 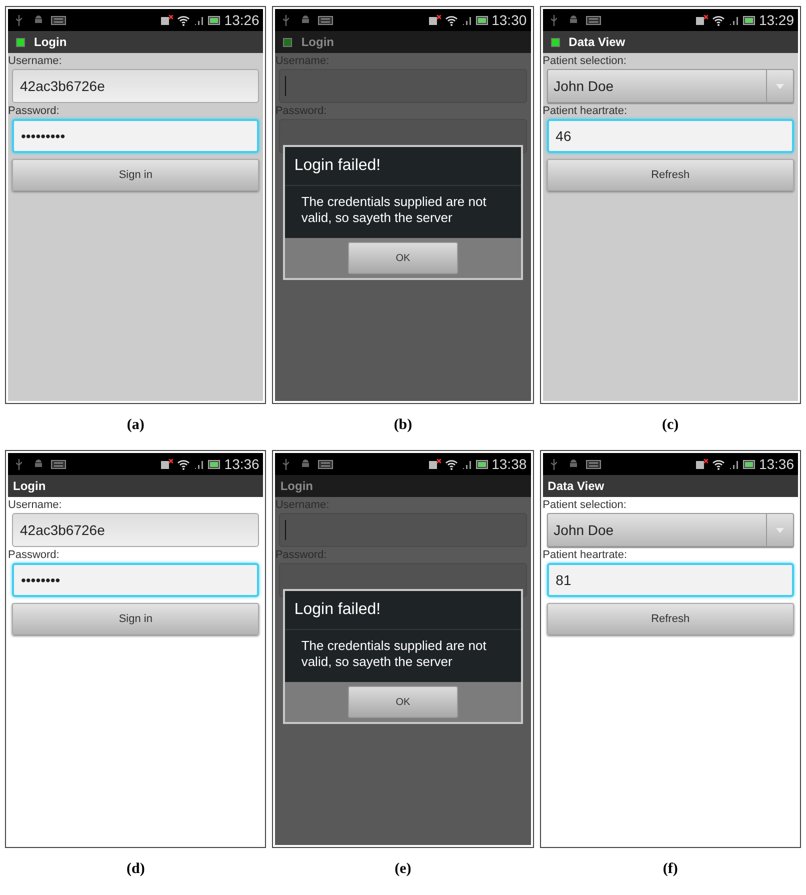 What do you see at coordinates (509, 464) in the screenshot?
I see `status-time: 13:38` at bounding box center [509, 464].